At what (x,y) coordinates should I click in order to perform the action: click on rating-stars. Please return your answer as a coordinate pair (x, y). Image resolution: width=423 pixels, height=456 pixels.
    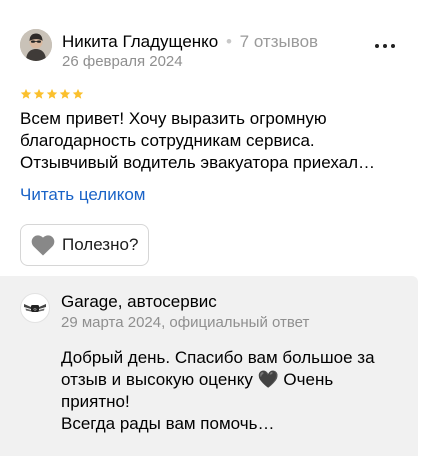
    Looking at the image, I should click on (52, 94).